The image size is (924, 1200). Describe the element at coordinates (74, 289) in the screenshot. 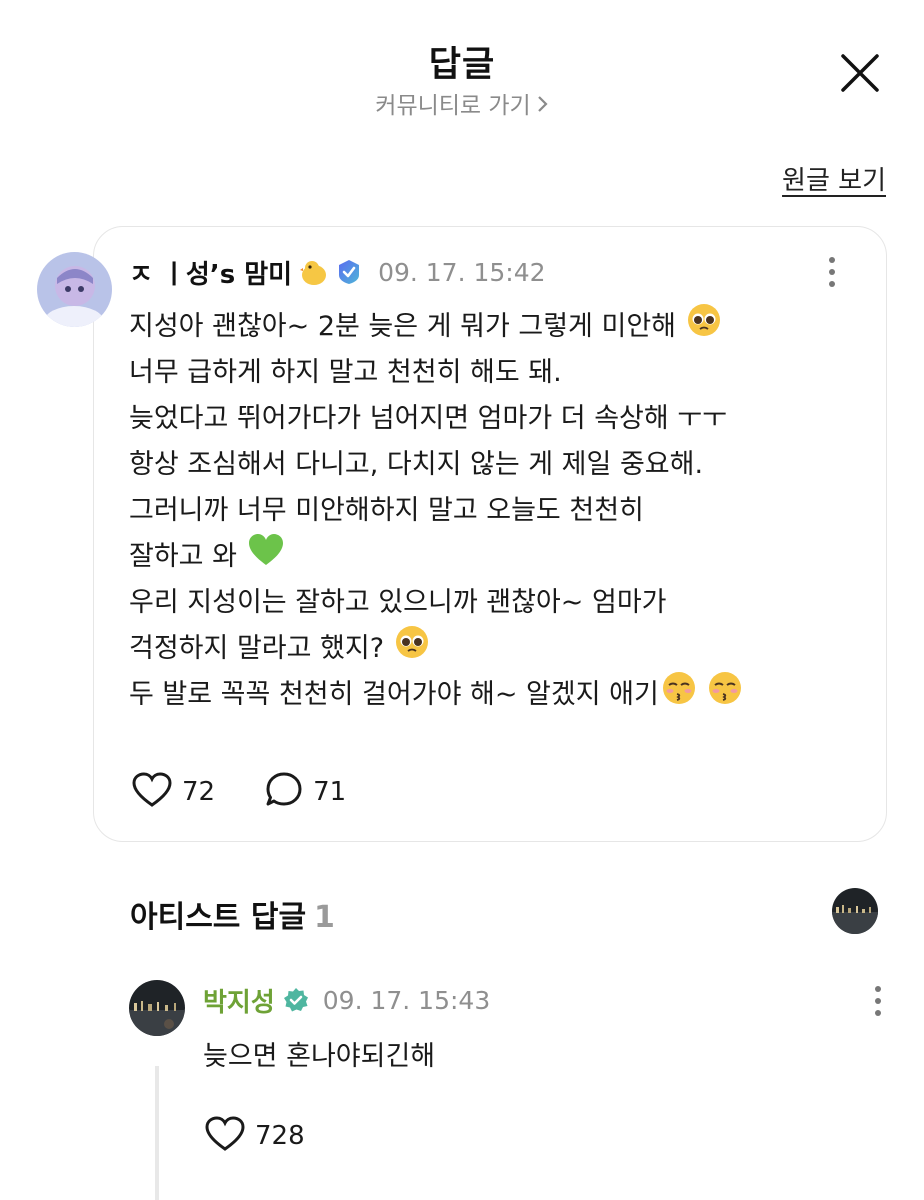

I see `avatar` at that location.